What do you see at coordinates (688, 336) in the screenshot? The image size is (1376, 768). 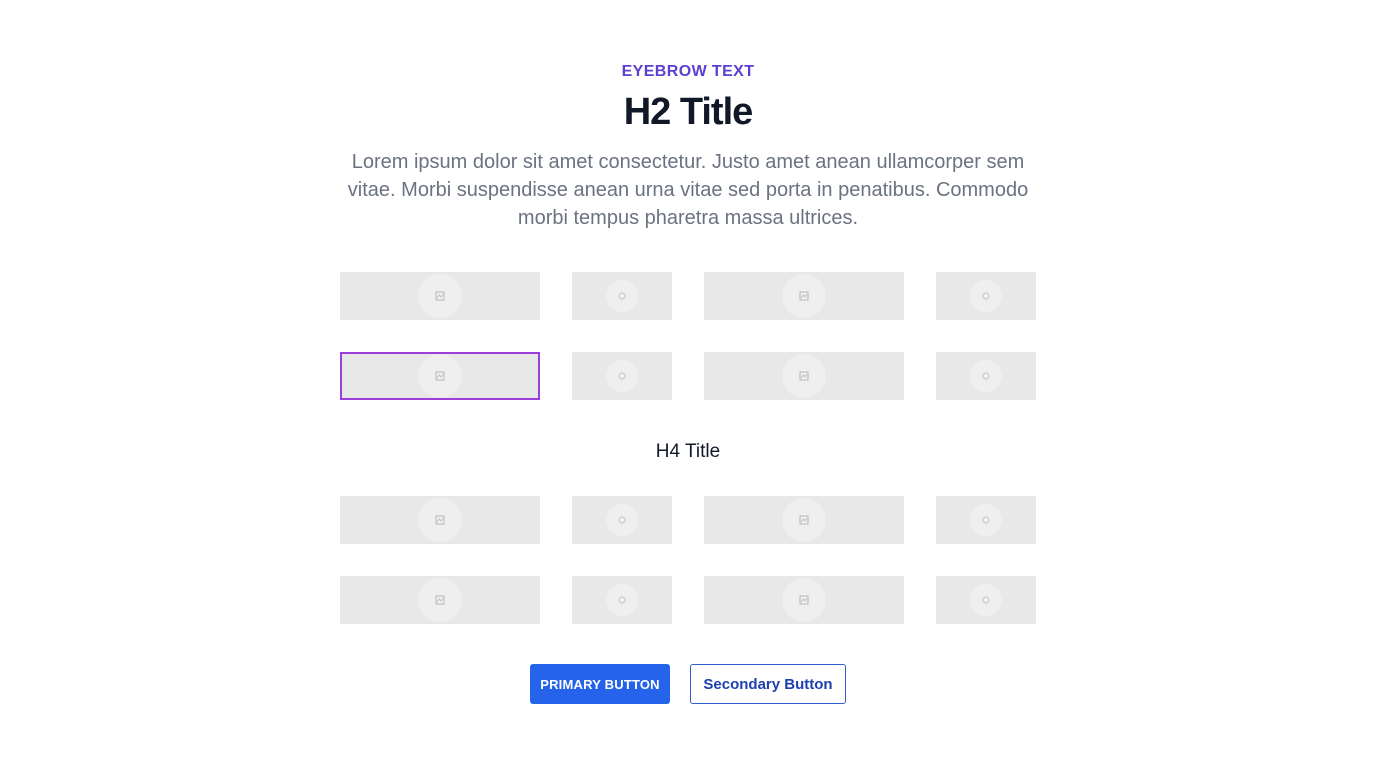 I see `logo-grid-primary` at bounding box center [688, 336].